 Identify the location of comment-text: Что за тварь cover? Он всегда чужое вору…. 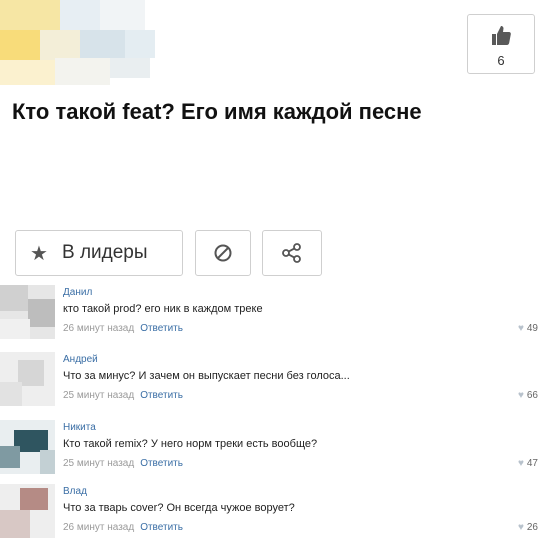
(179, 508).